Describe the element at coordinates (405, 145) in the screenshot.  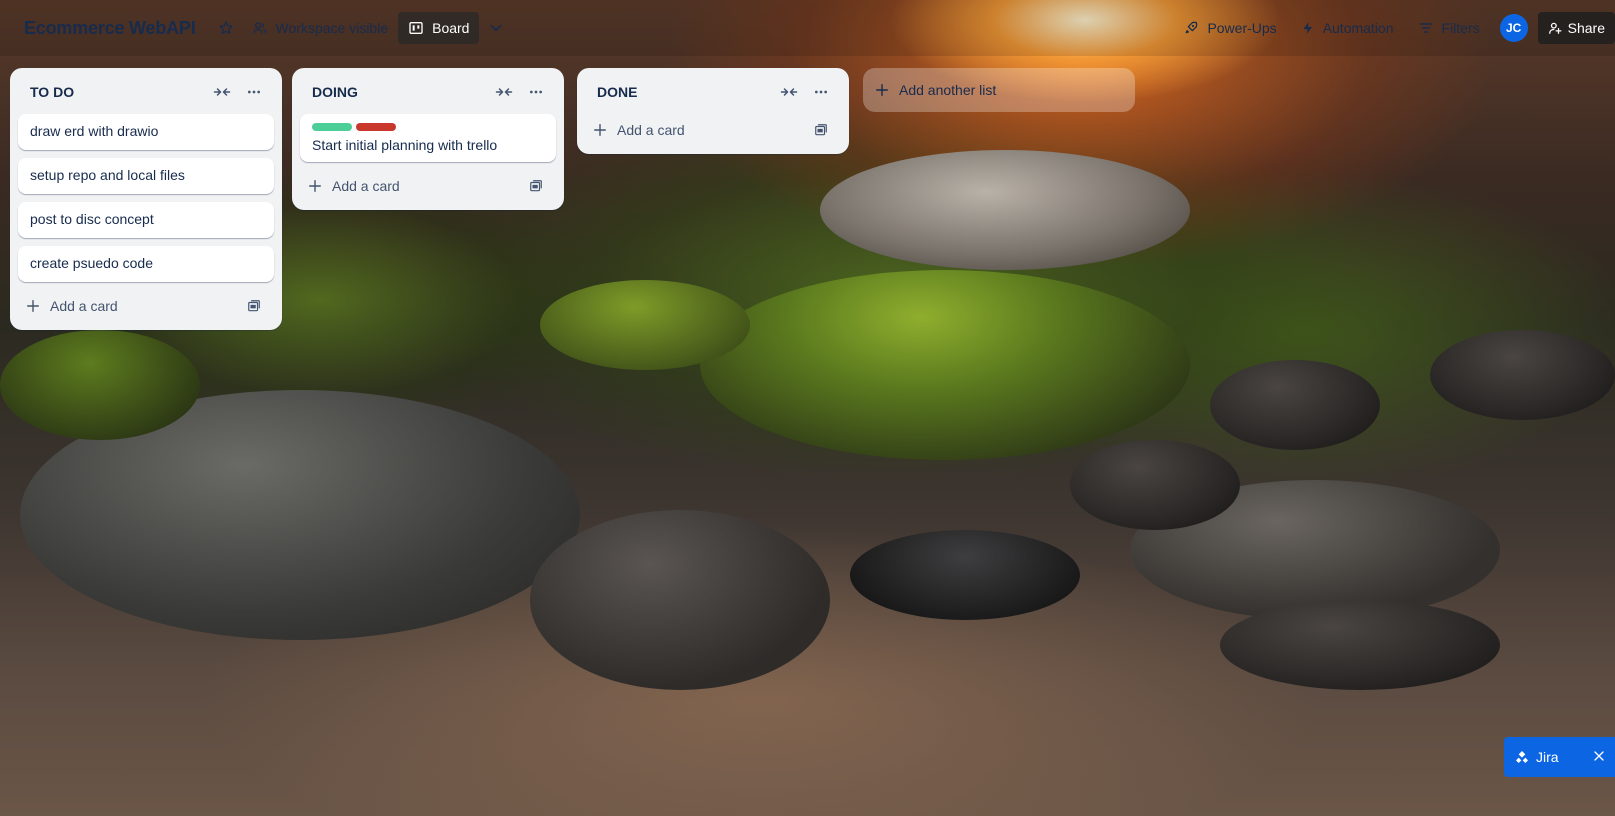
I see `card-title: Start initial planning with trello` at that location.